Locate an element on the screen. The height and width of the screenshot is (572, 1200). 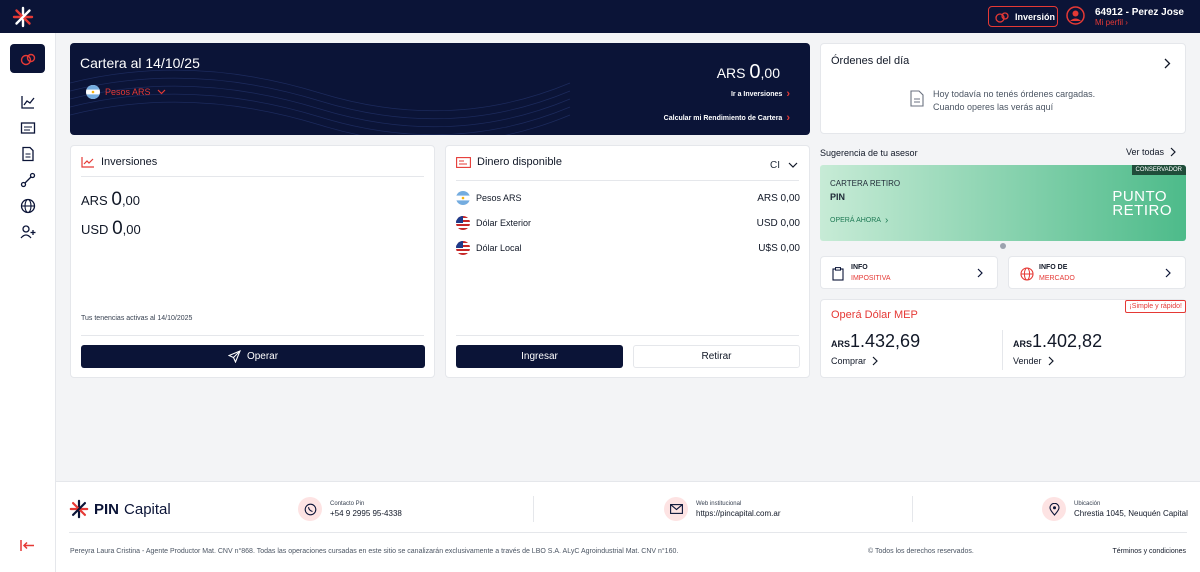
mep-buy-value: 1.432,69 is located at coordinates (885, 341).